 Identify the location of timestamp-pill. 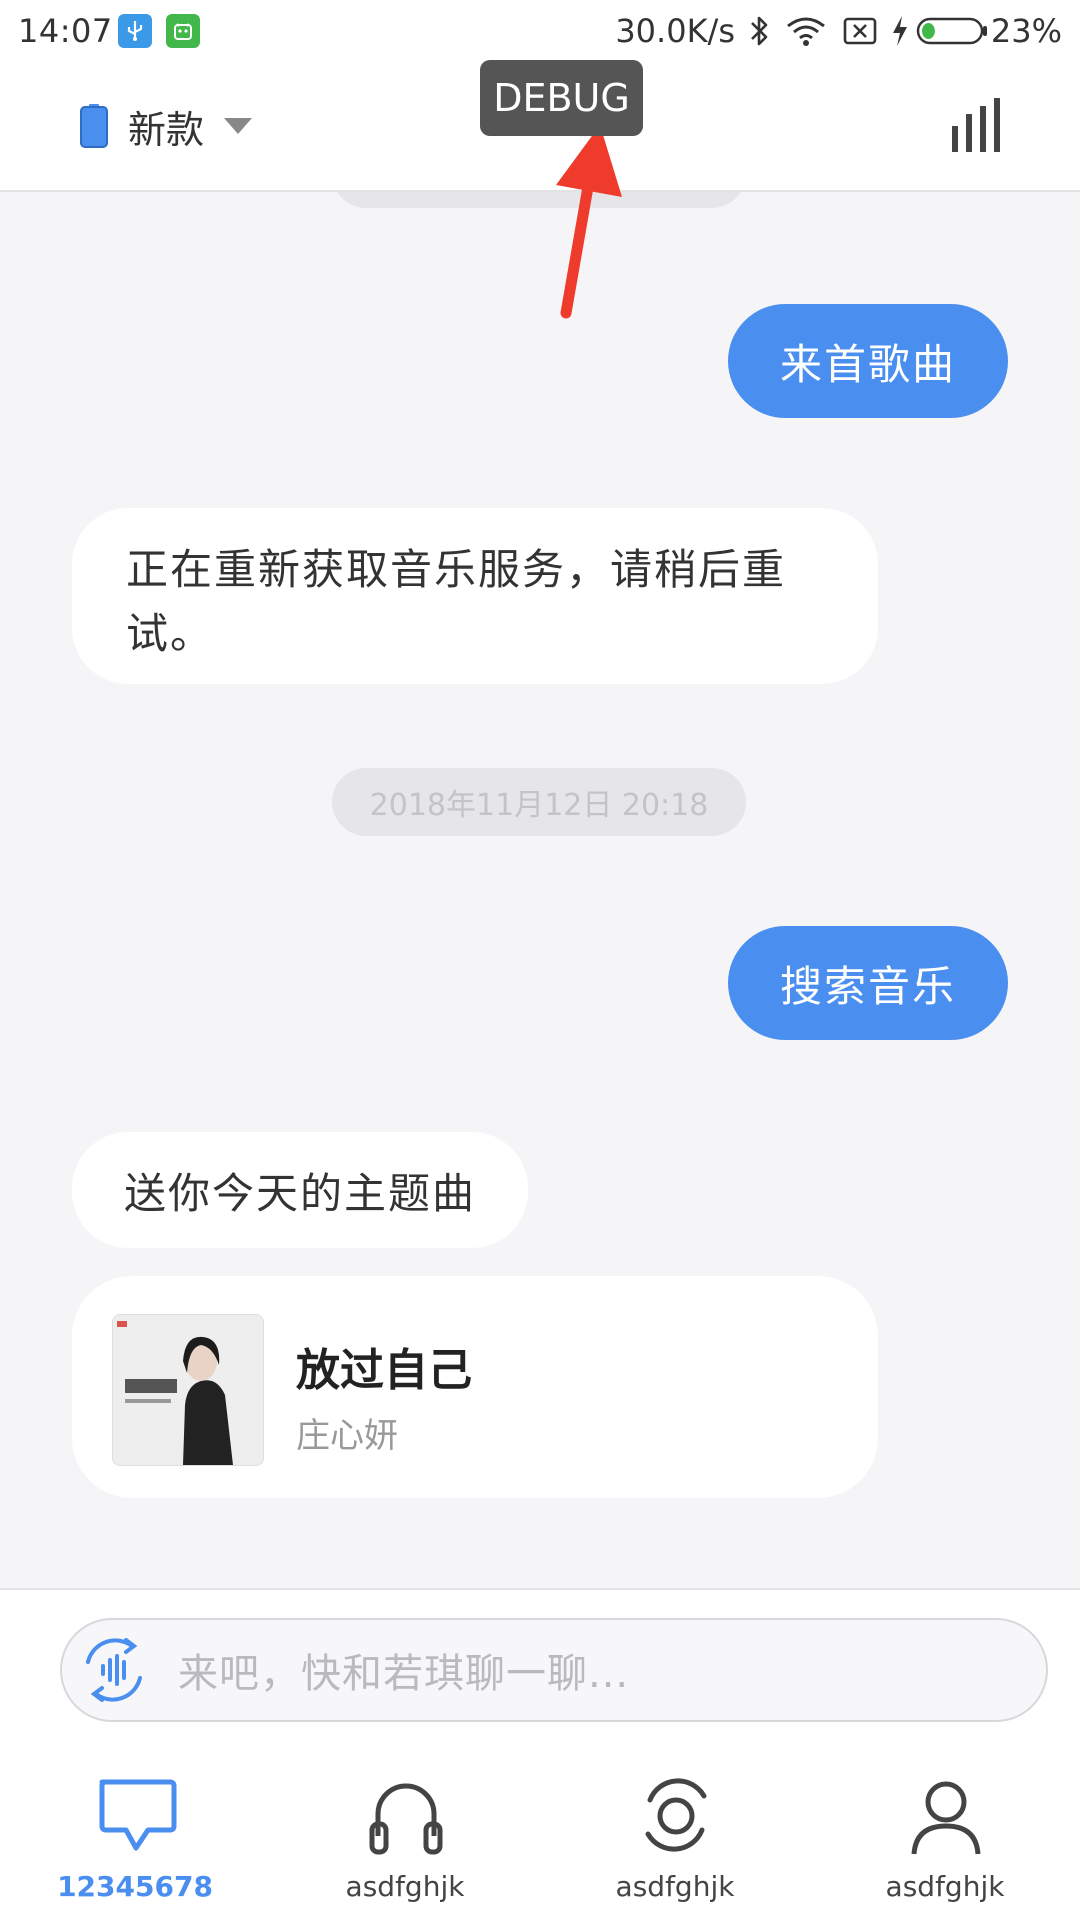
(539, 200).